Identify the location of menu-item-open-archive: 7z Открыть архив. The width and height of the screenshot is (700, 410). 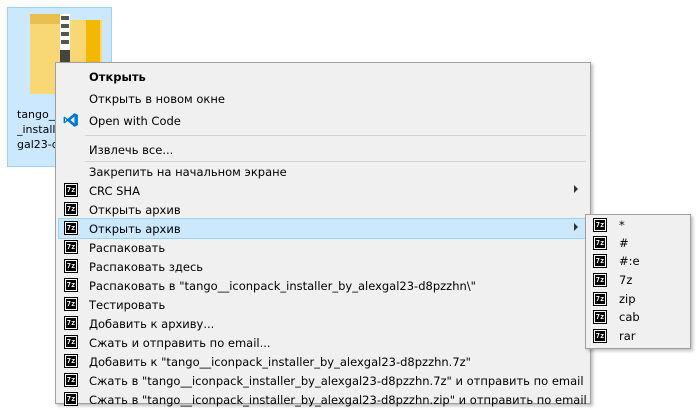
(323, 209).